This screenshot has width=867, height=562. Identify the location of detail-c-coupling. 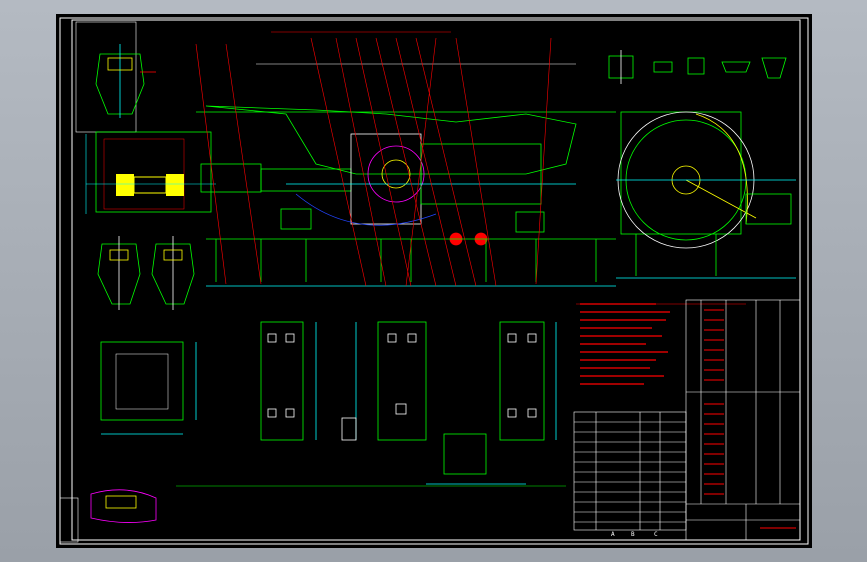
(123, 506).